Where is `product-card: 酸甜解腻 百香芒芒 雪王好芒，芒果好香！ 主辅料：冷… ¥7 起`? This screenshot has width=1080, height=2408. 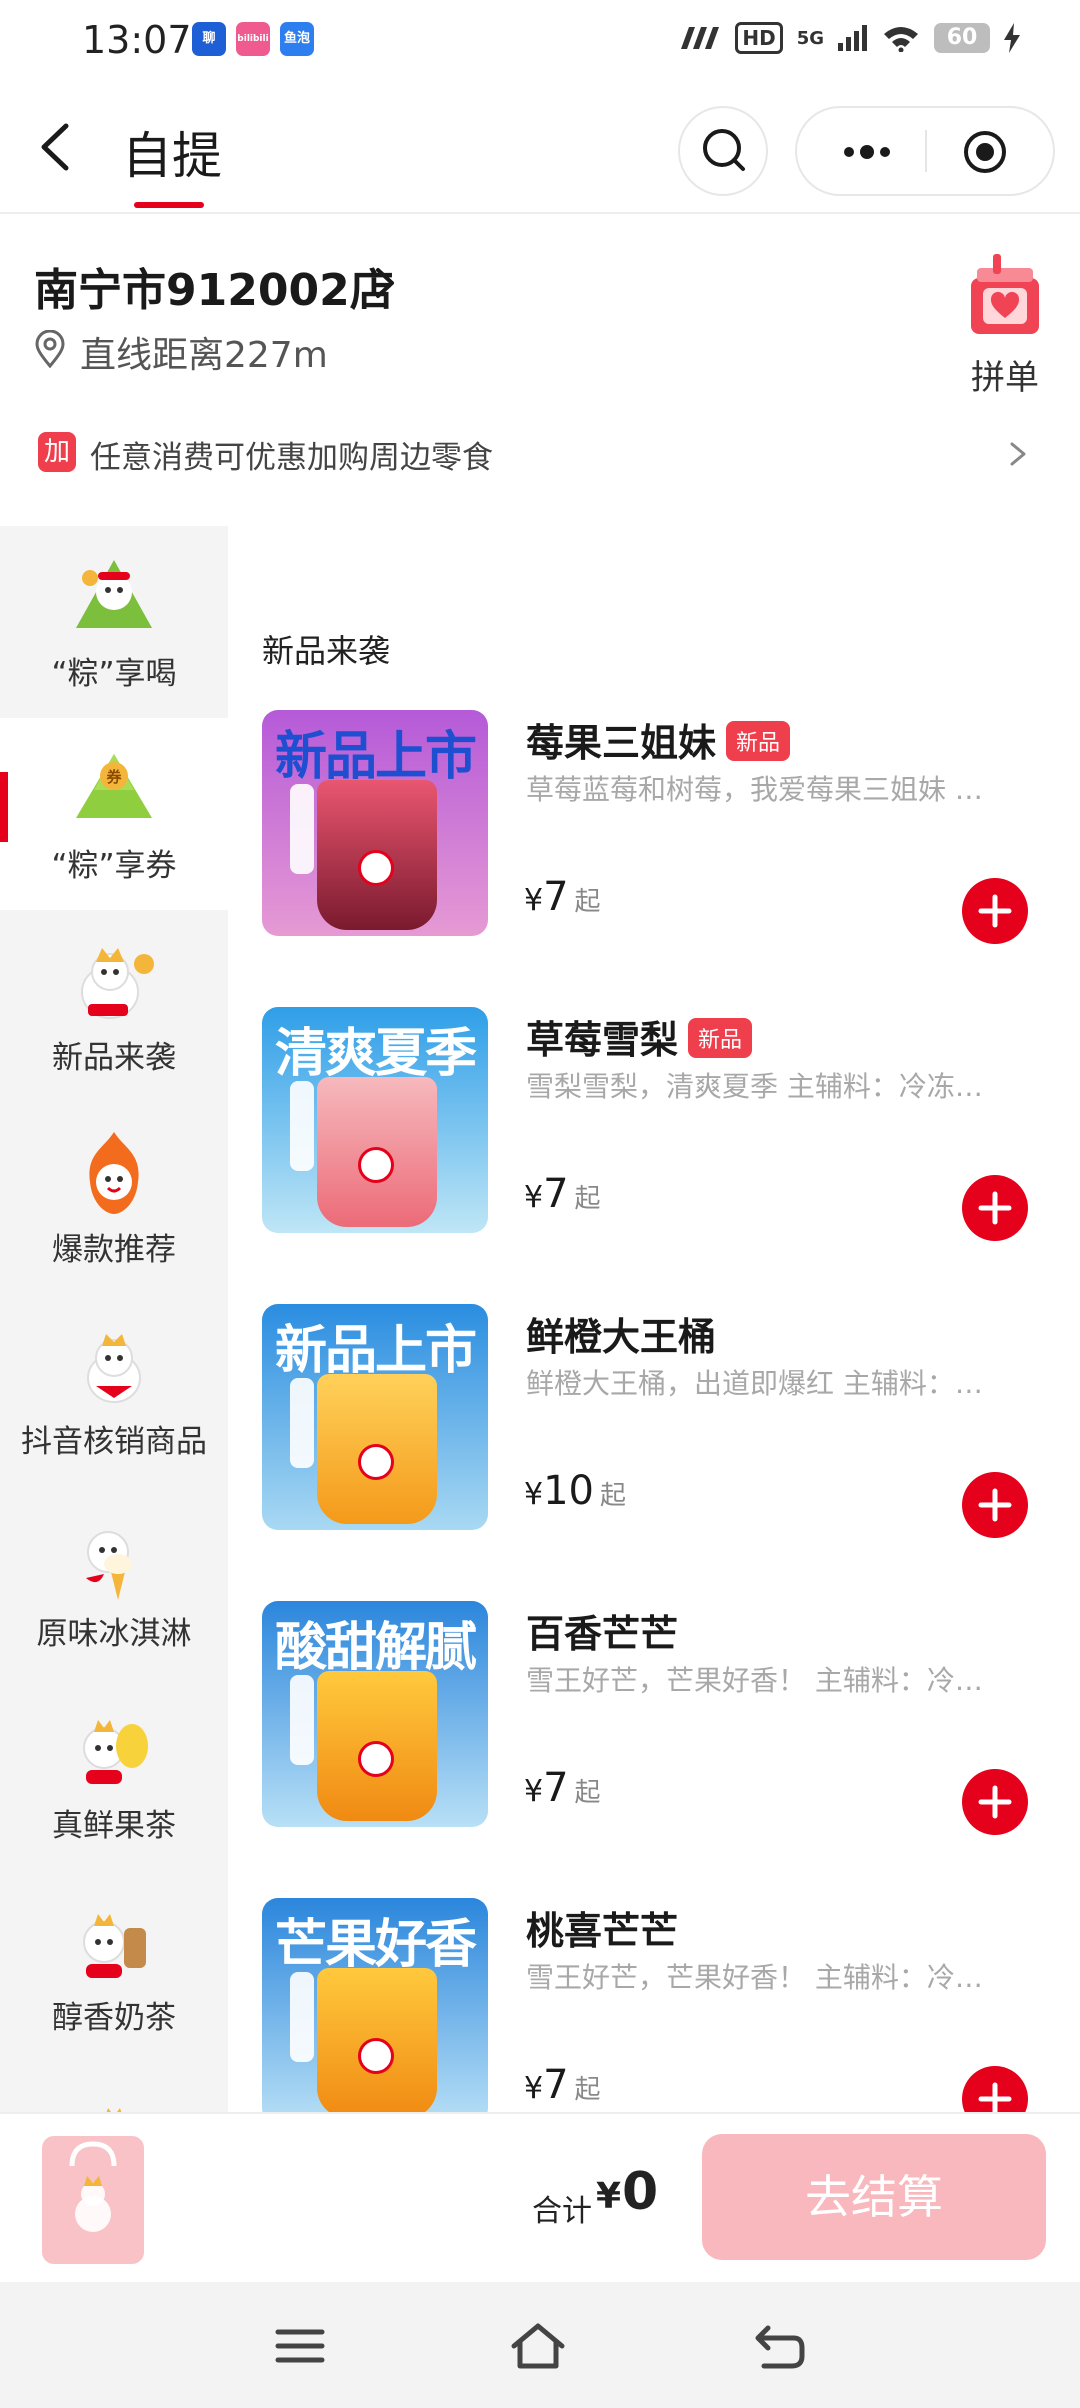 product-card: 酸甜解腻 百香芒芒 雪王好芒，芒果好香！ 主辅料：冷… ¥7 起 is located at coordinates (657, 1718).